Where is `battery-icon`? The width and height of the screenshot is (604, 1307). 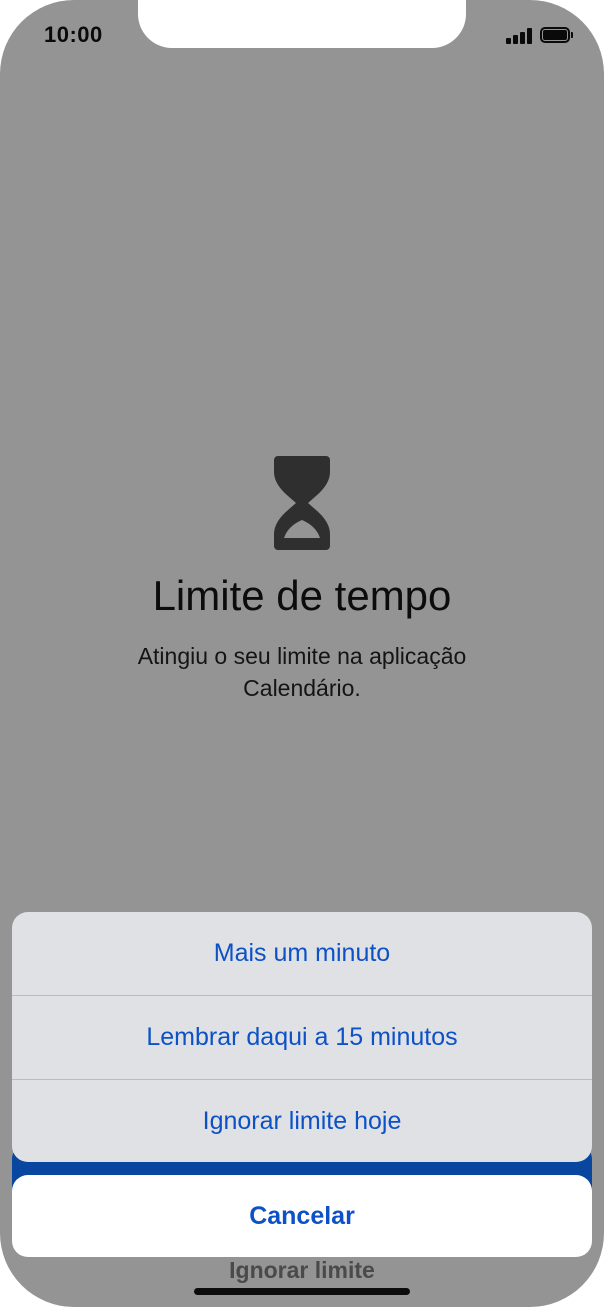 battery-icon is located at coordinates (556, 35).